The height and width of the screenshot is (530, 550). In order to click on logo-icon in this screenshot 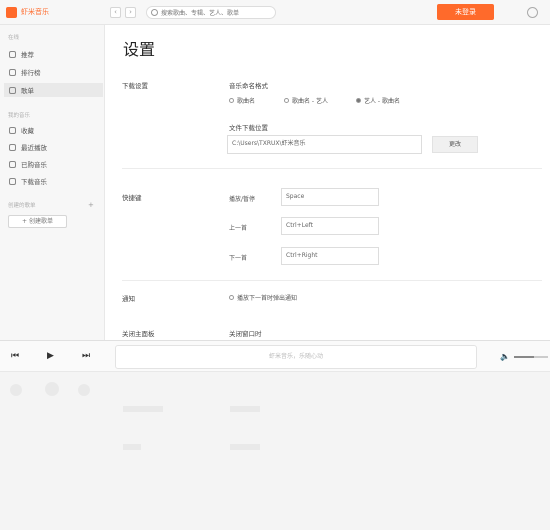, I will do `click(11, 12)`.